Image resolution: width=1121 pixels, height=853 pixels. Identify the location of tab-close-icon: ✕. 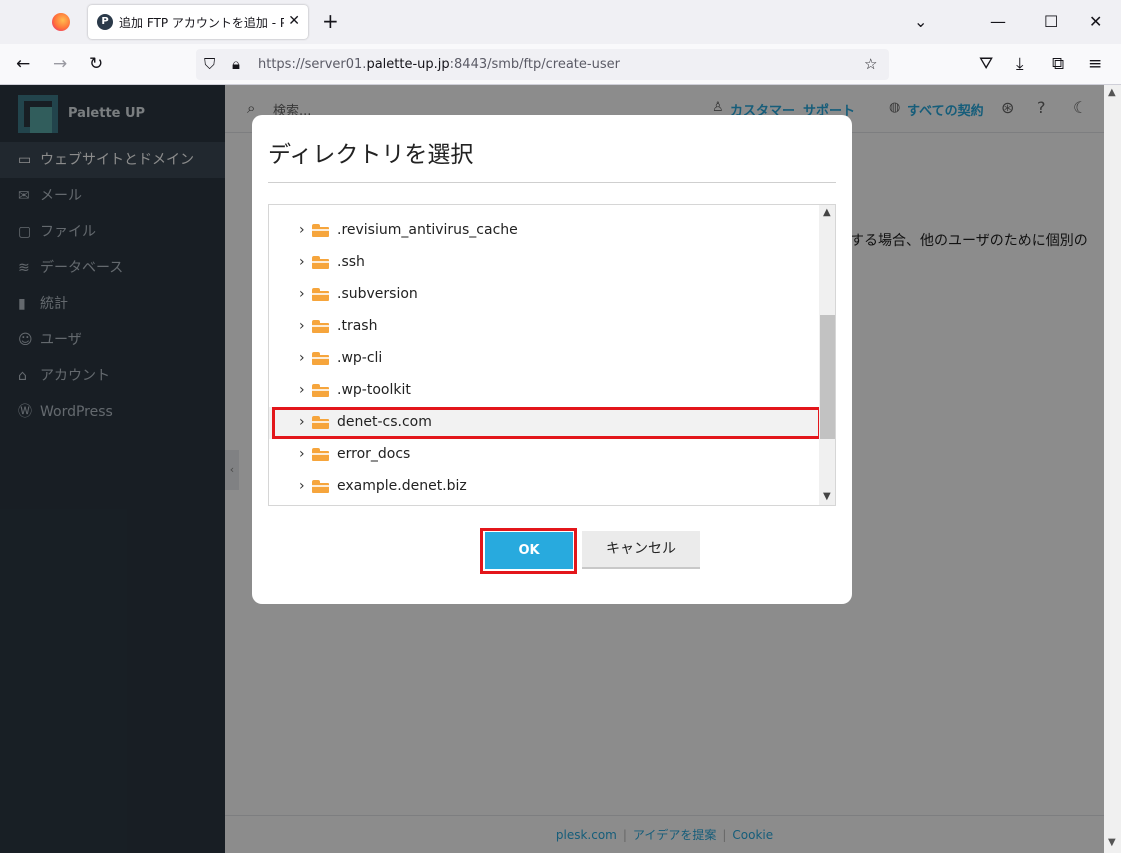
(294, 21).